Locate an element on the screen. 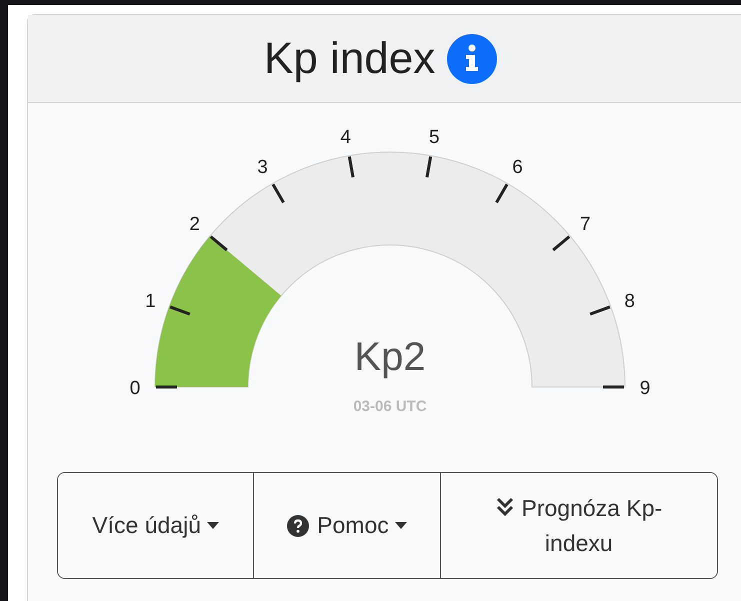  card-title: Kp index is located at coordinates (350, 58).